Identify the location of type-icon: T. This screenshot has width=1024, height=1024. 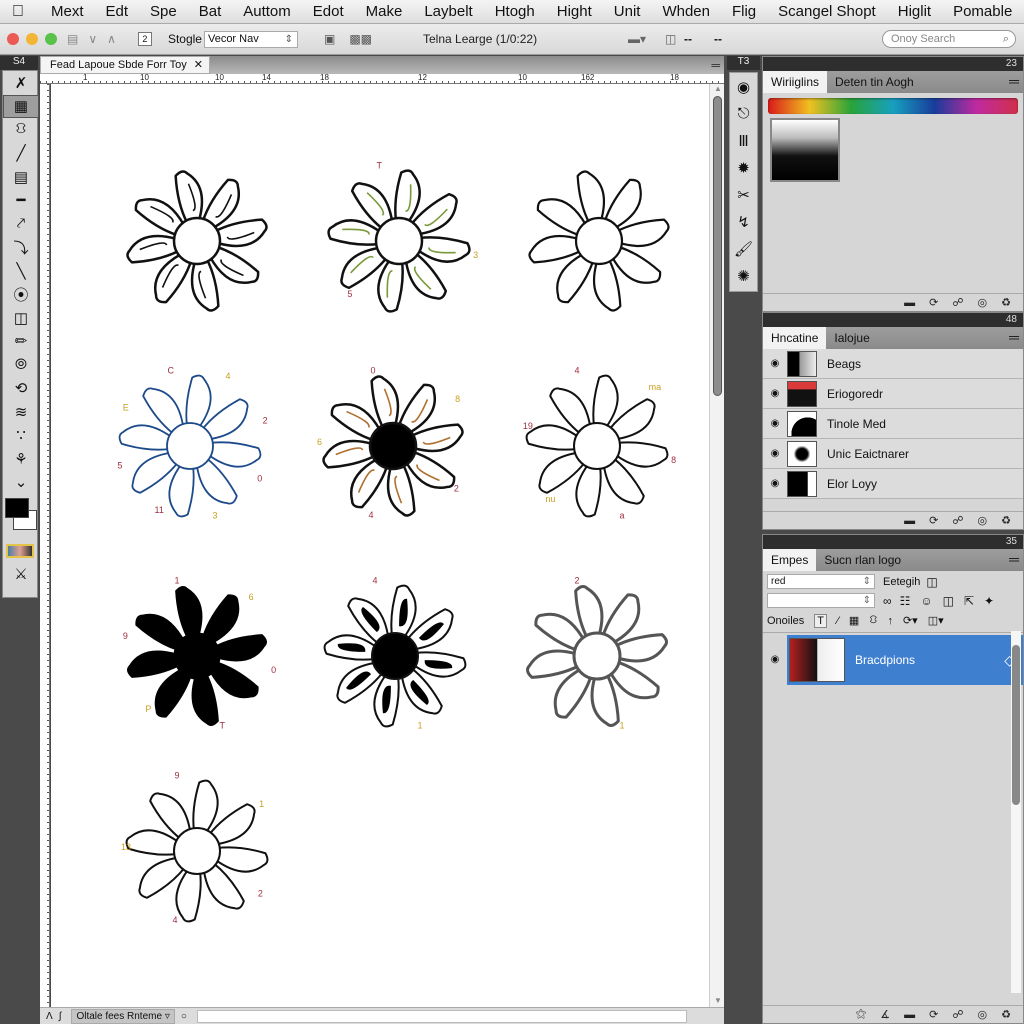
(821, 620).